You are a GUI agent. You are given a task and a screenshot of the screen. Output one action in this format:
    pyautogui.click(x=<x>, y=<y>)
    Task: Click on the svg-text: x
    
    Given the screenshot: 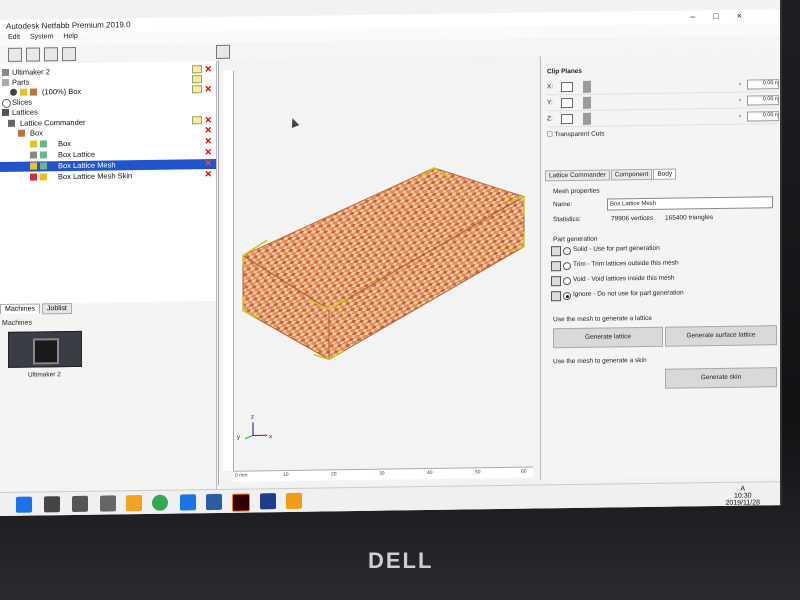 What is the action you would take?
    pyautogui.click(x=270, y=437)
    